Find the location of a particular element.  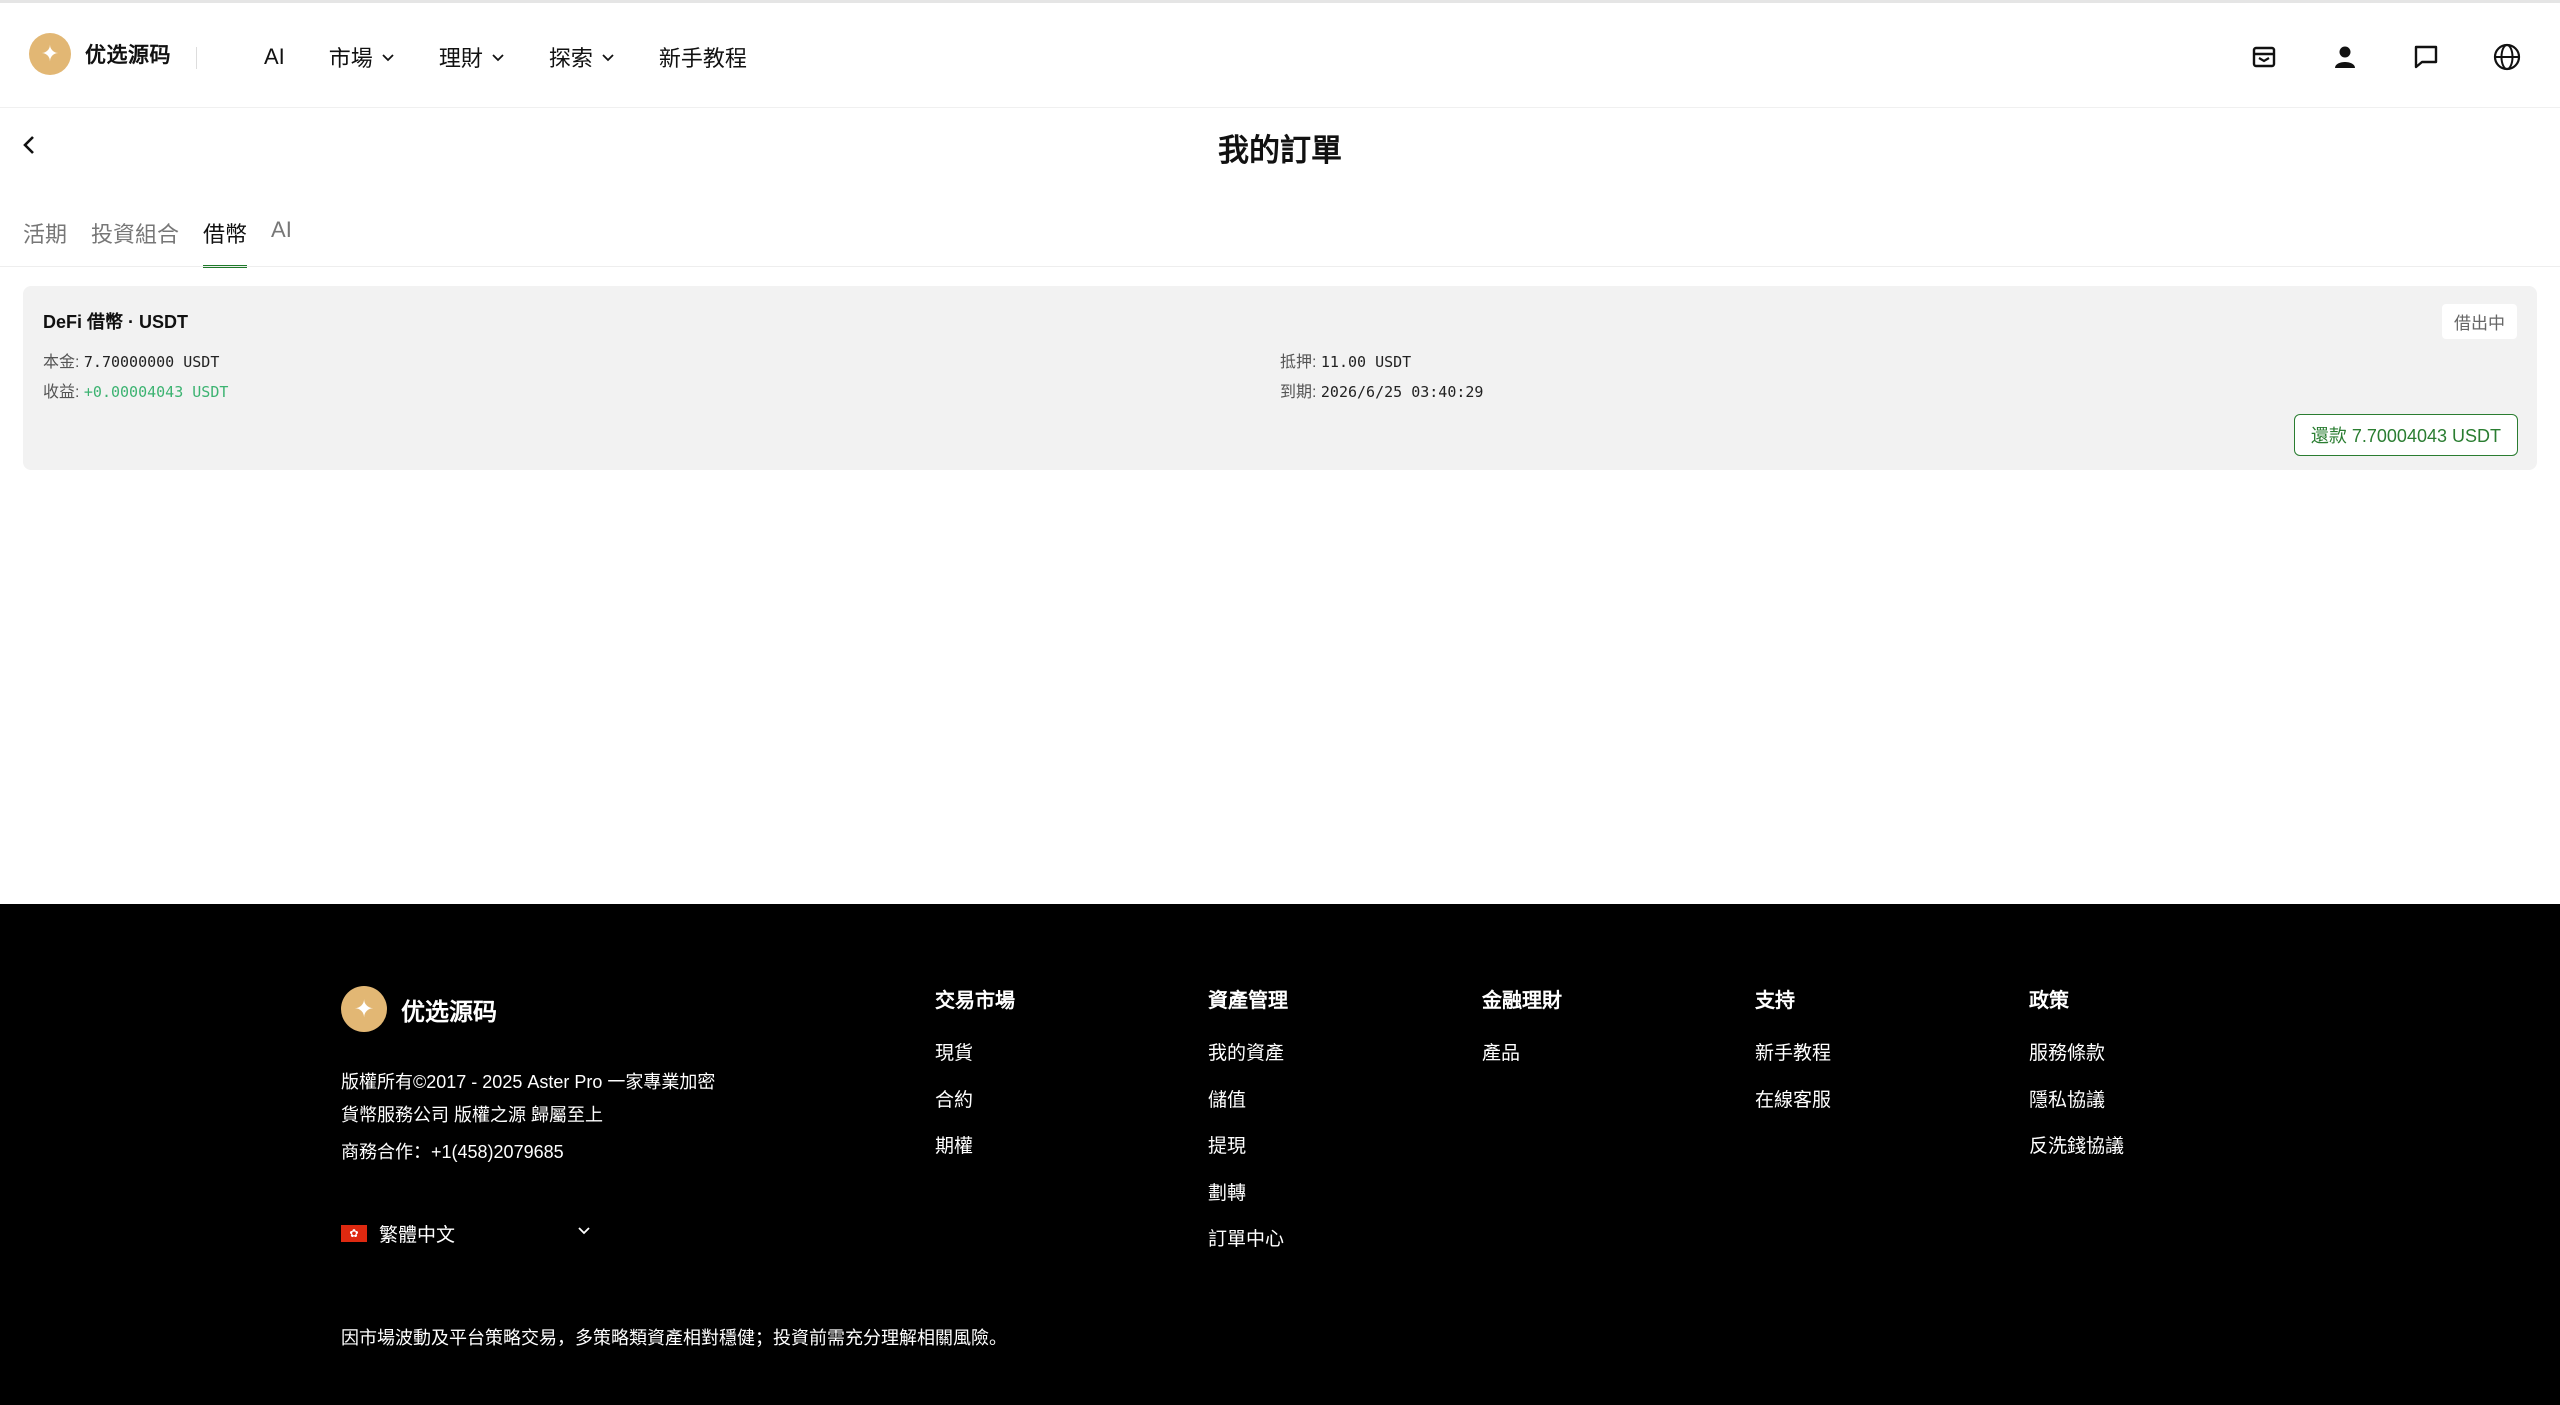

language-label: 繁體中文 is located at coordinates (417, 1235).